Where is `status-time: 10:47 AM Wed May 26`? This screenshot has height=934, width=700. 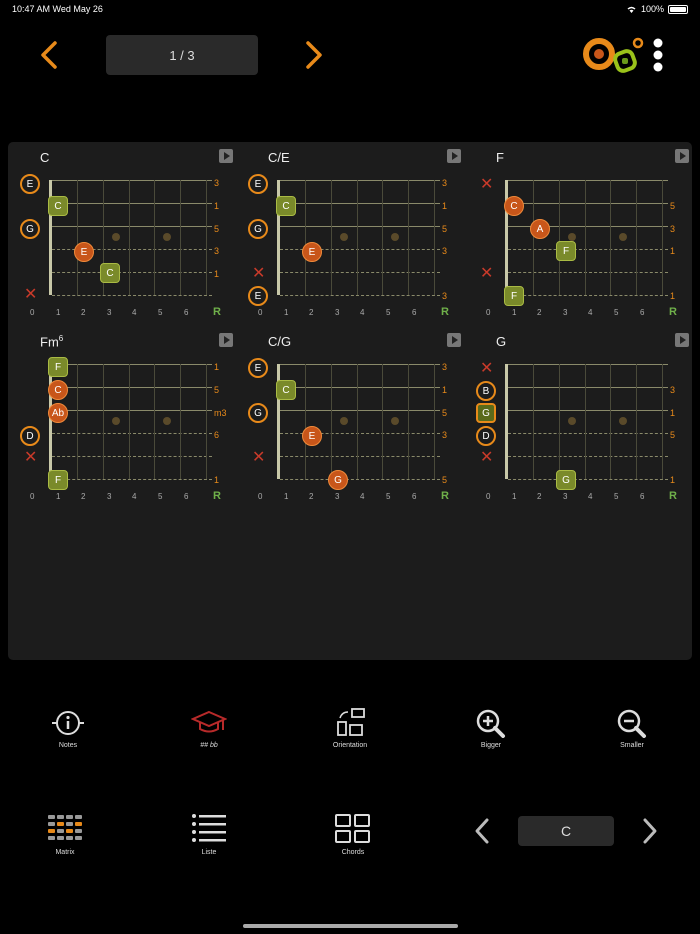 status-time: 10:47 AM Wed May 26 is located at coordinates (57, 9).